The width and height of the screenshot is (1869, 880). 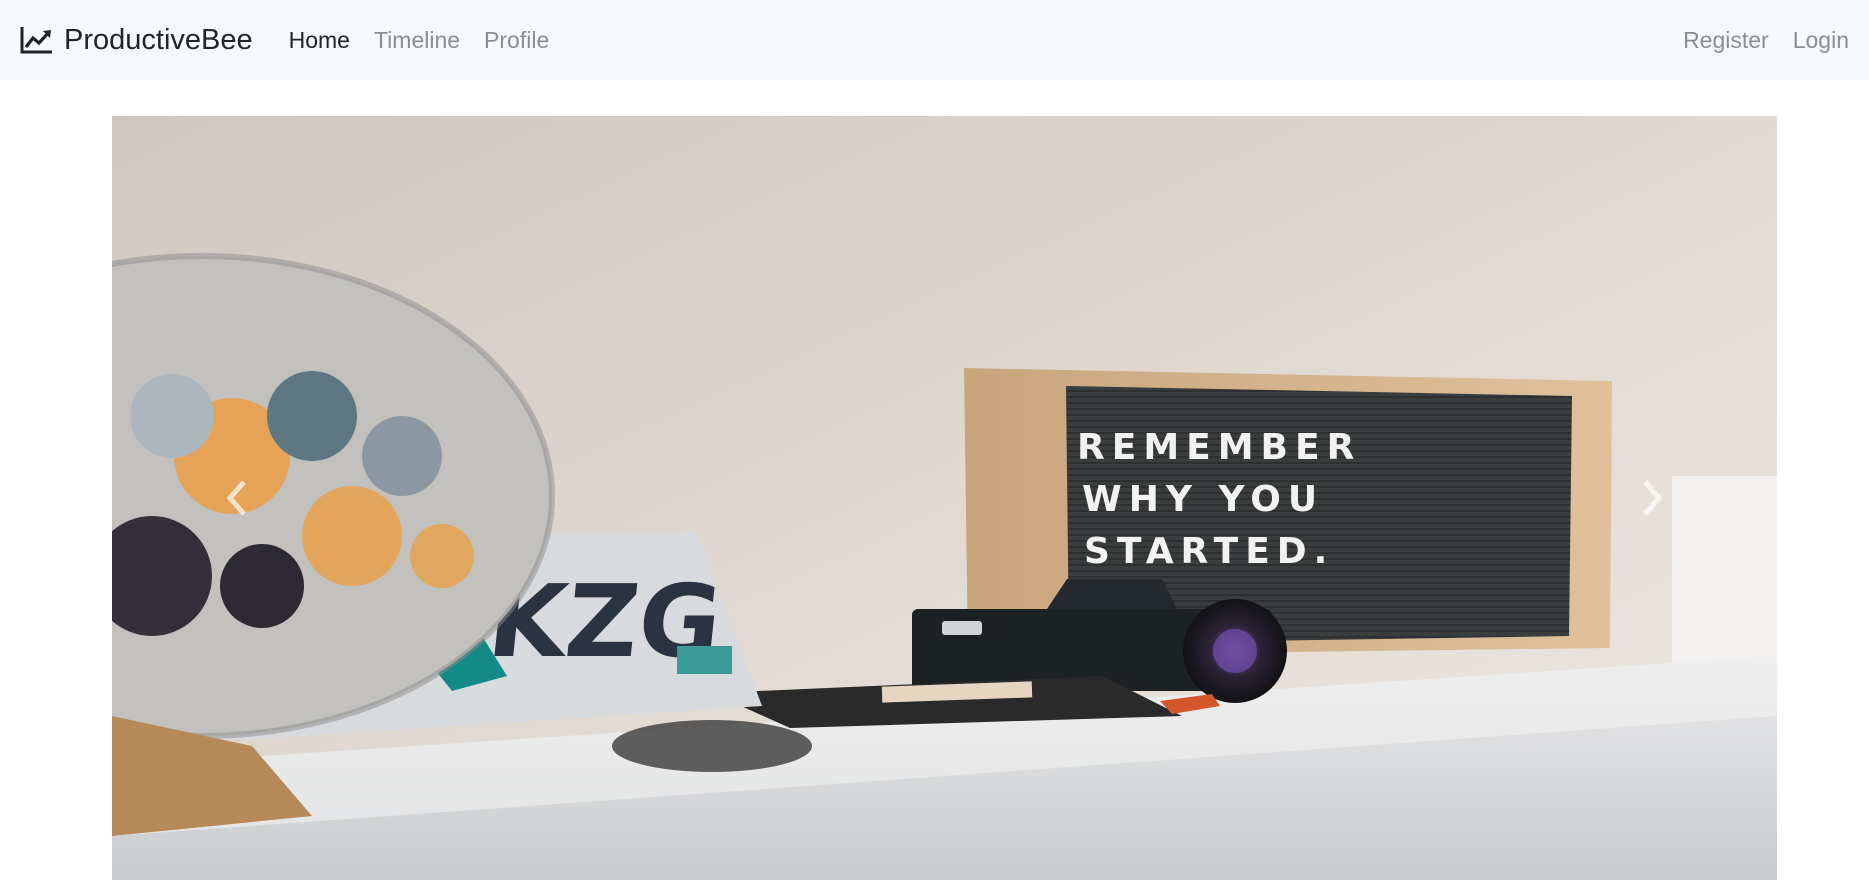 What do you see at coordinates (158, 39) in the screenshot?
I see `brand-name: ProductiveBee` at bounding box center [158, 39].